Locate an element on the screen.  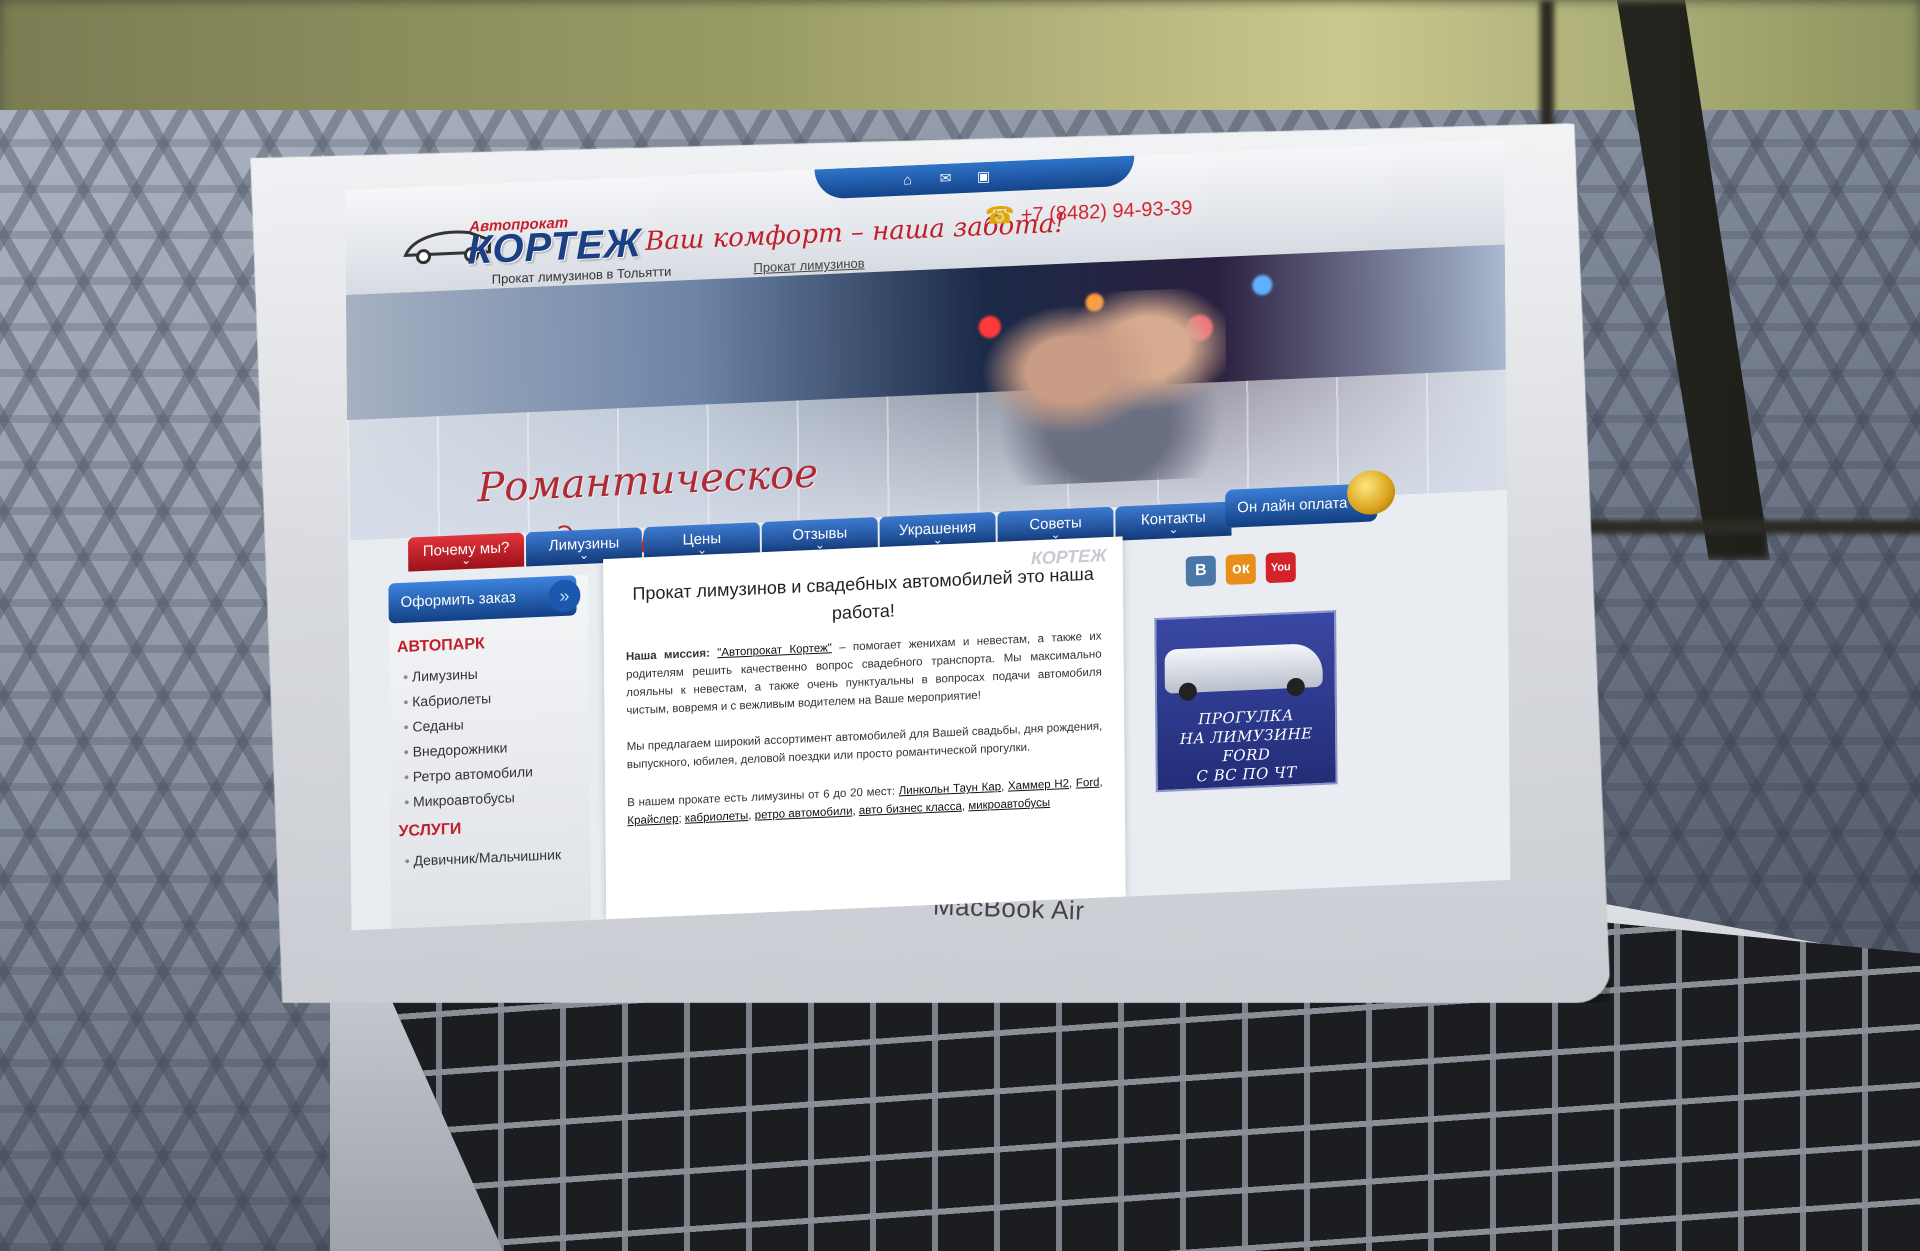
ok-icon: ок is located at coordinates (1240, 569).